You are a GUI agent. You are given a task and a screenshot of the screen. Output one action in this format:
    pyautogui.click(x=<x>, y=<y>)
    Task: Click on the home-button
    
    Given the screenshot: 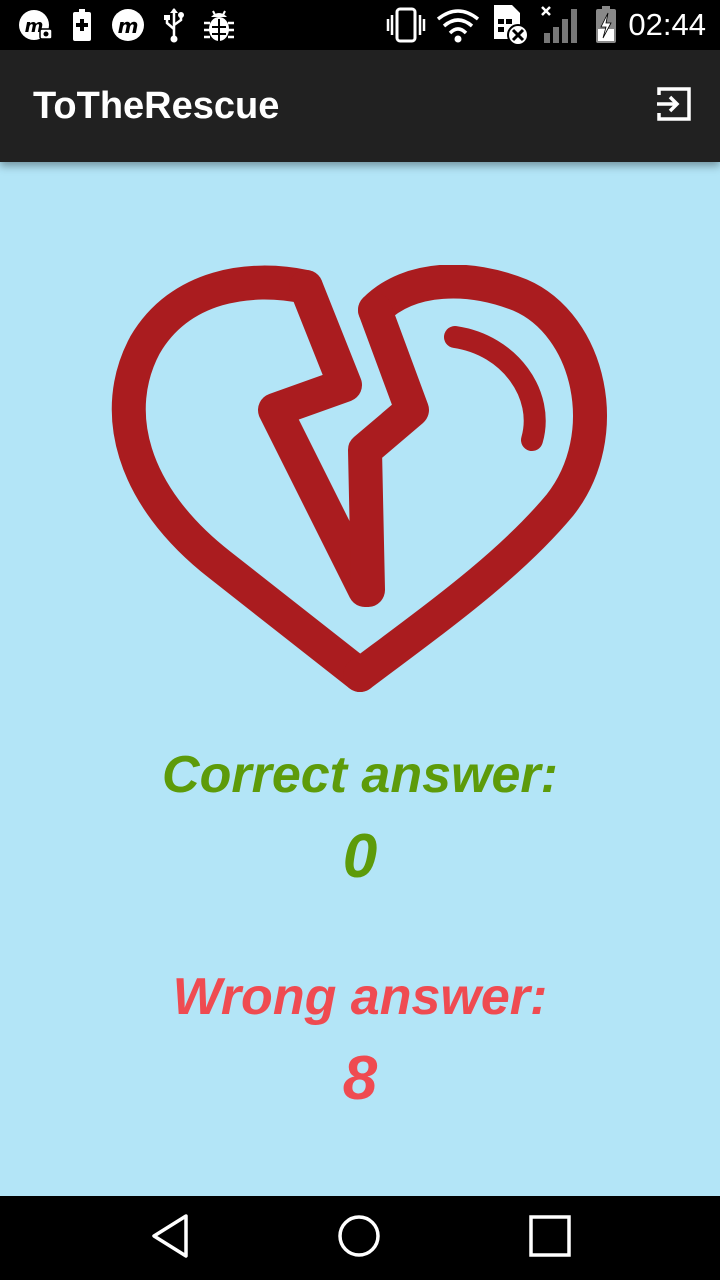 What is the action you would take?
    pyautogui.click(x=359, y=1238)
    